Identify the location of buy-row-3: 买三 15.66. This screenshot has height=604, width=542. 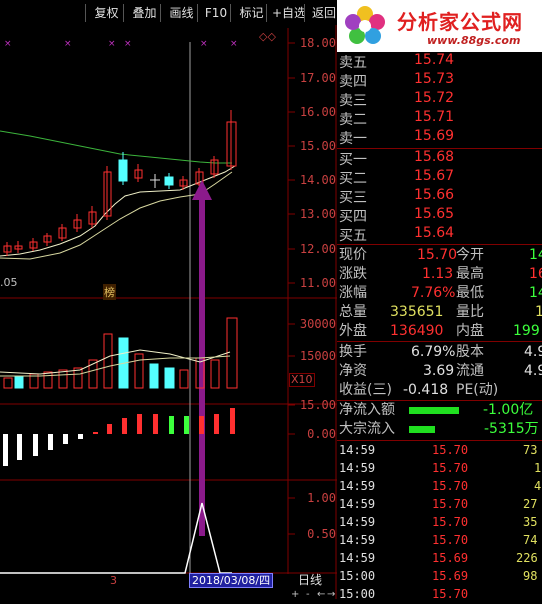
(438, 196).